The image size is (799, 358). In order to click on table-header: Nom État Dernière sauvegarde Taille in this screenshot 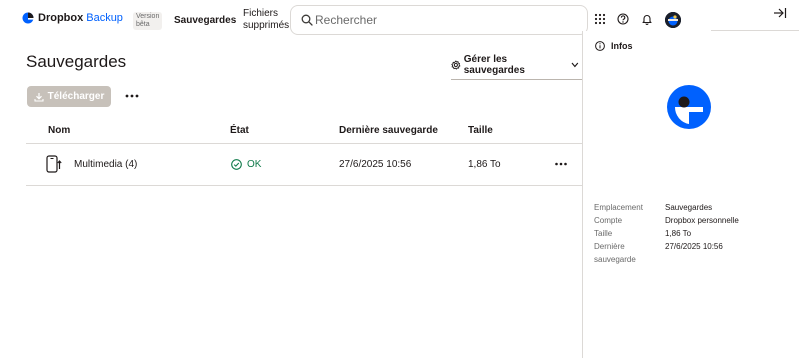, I will do `click(304, 133)`.